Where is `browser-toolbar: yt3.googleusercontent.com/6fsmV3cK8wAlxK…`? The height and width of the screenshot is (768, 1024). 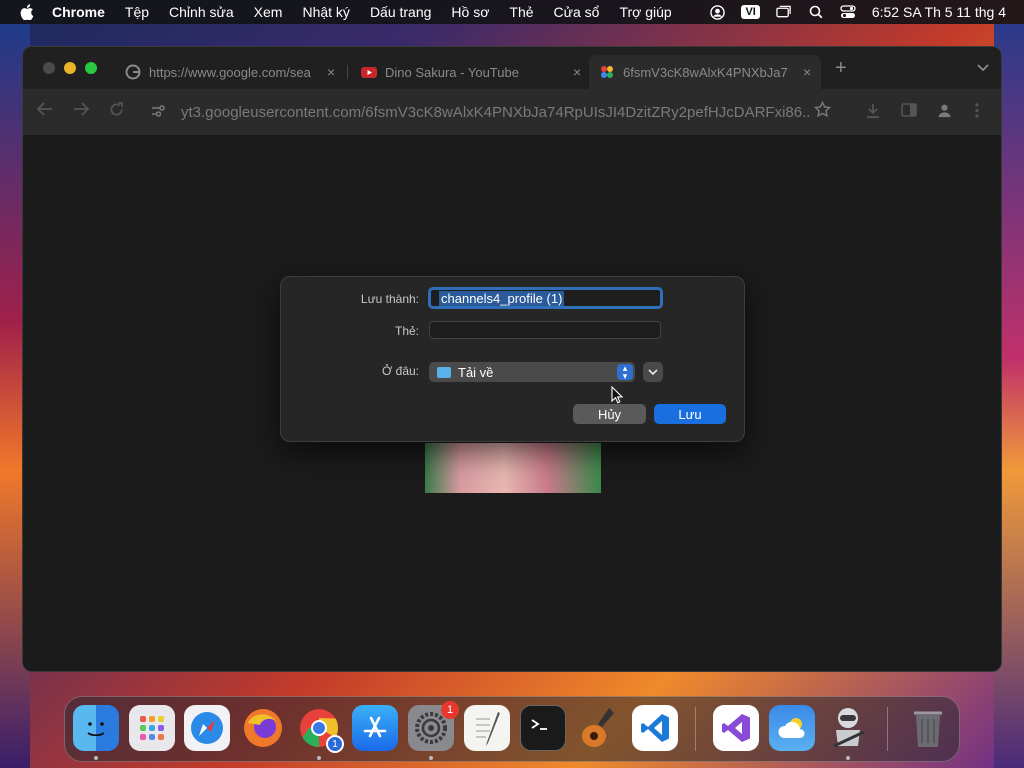 browser-toolbar: yt3.googleusercontent.com/6fsmV3cK8wAlxK… is located at coordinates (512, 112).